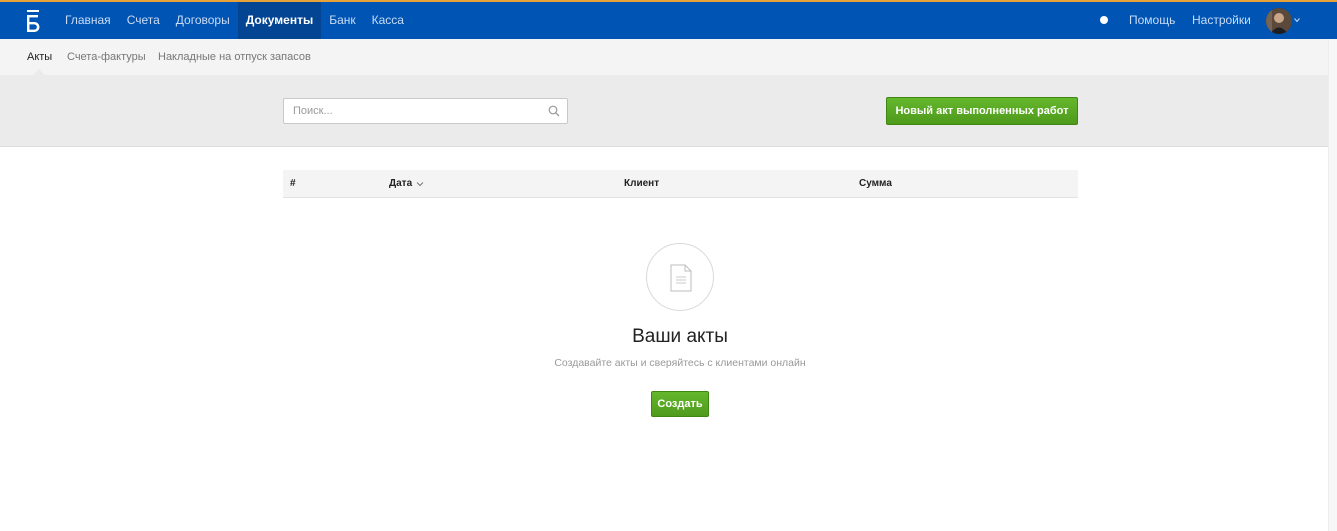 This screenshot has width=1337, height=531. What do you see at coordinates (554, 111) in the screenshot?
I see `search-icon` at bounding box center [554, 111].